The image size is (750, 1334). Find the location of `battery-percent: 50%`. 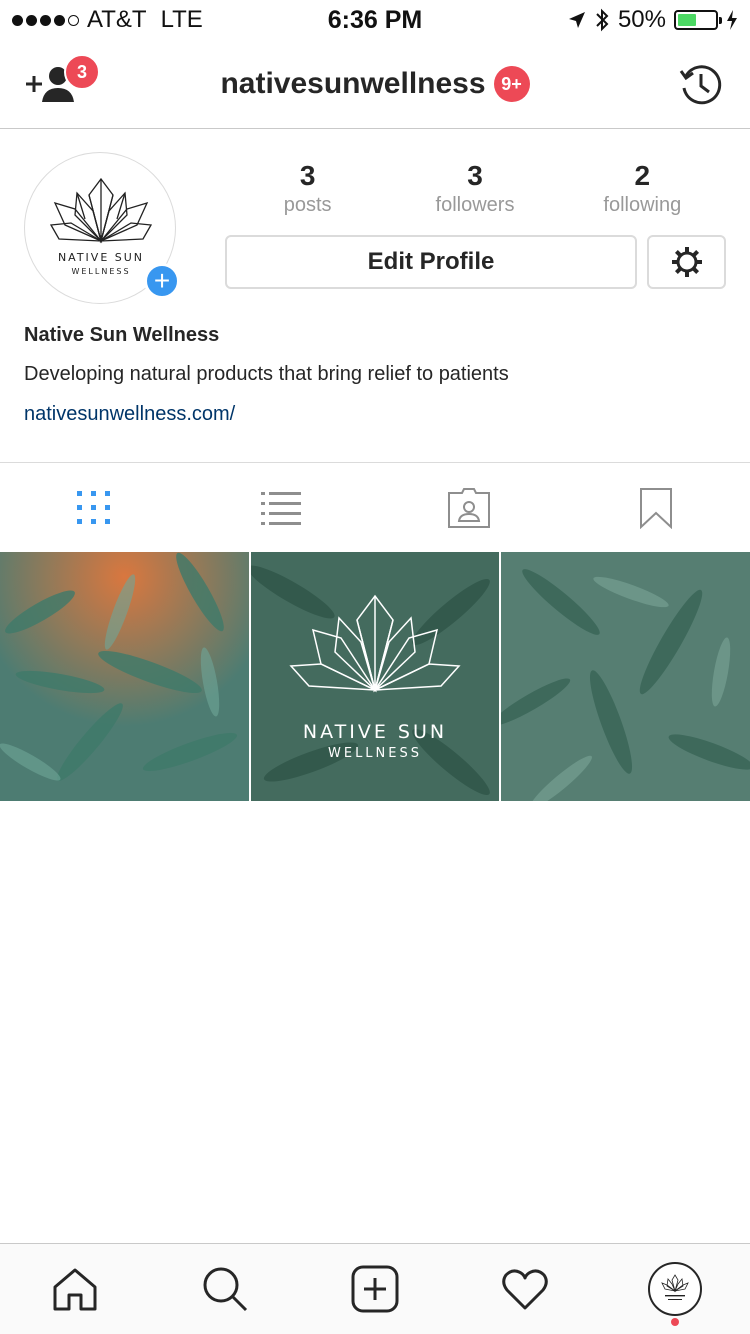

battery-percent: 50% is located at coordinates (641, 19).